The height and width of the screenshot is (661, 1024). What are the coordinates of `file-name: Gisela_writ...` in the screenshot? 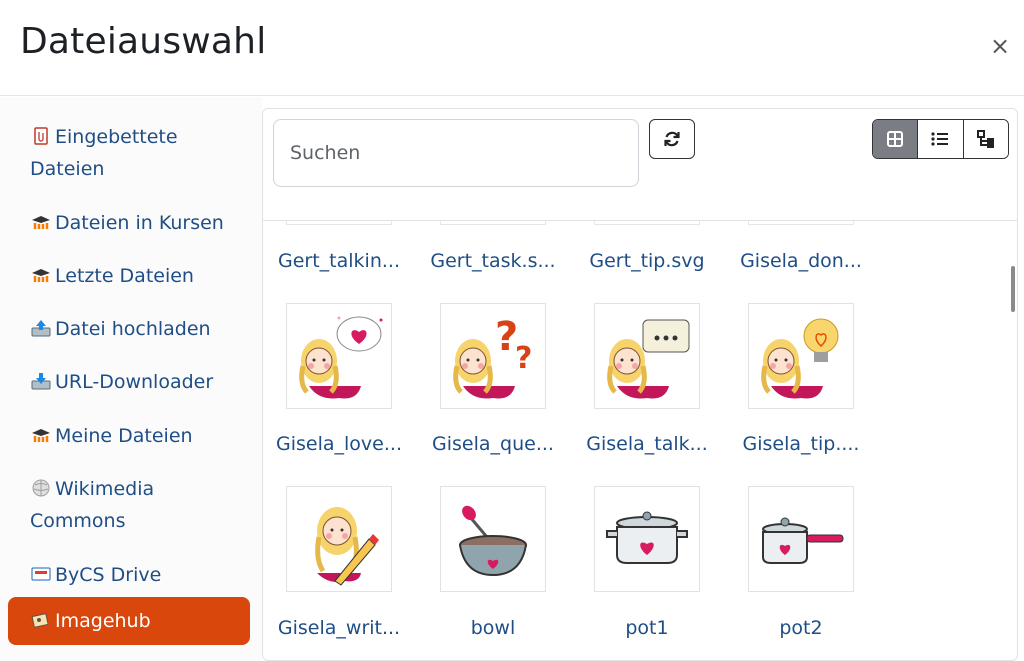 It's located at (339, 628).